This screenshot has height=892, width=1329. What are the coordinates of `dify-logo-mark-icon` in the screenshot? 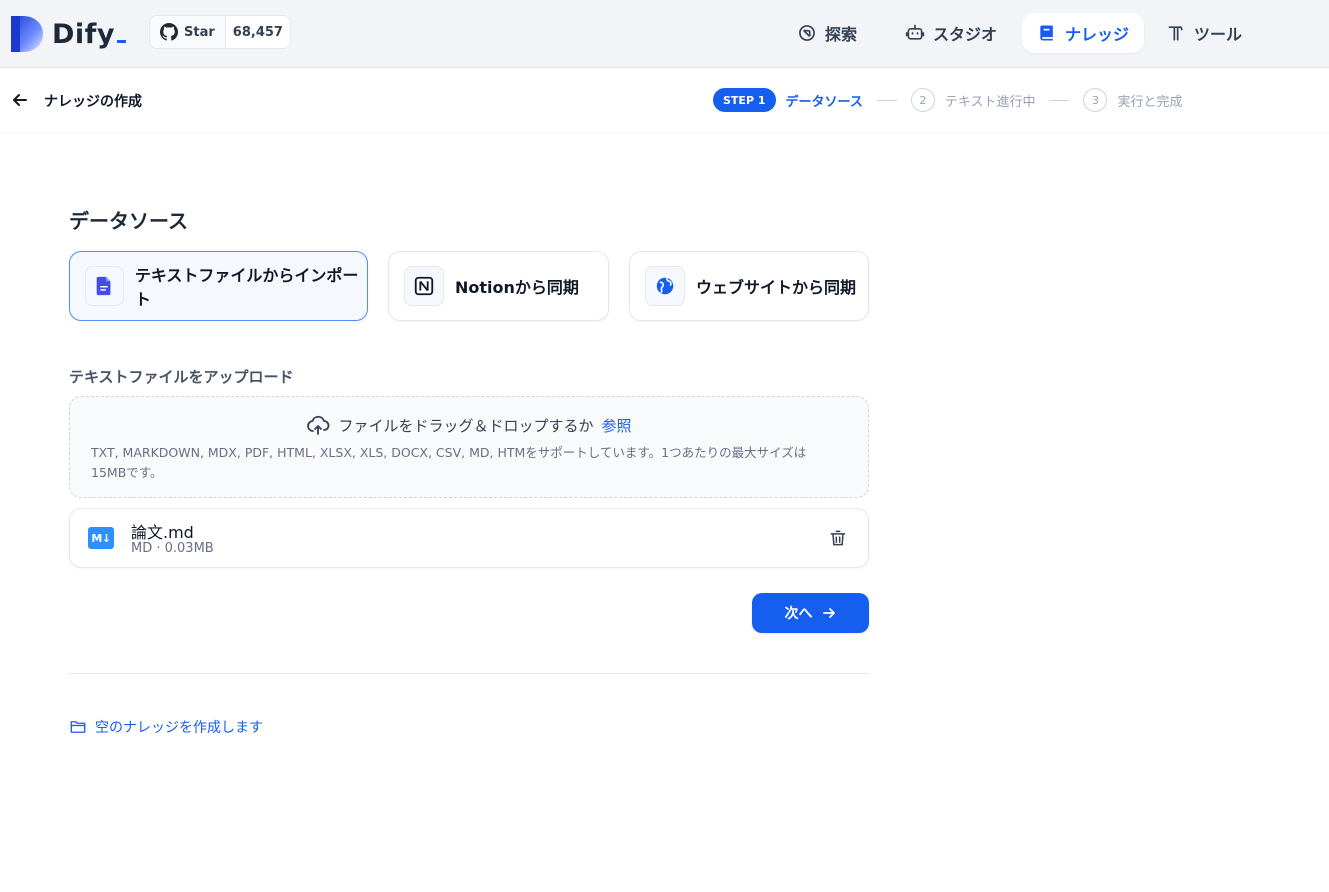 It's located at (27, 34).